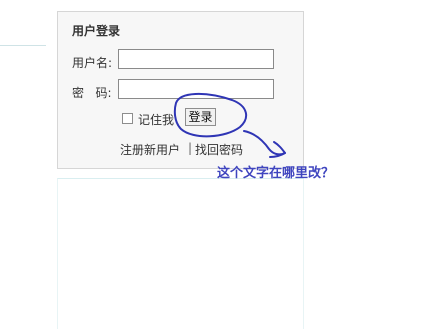  I want to click on forgot-password-link: 找回密码, so click(219, 149).